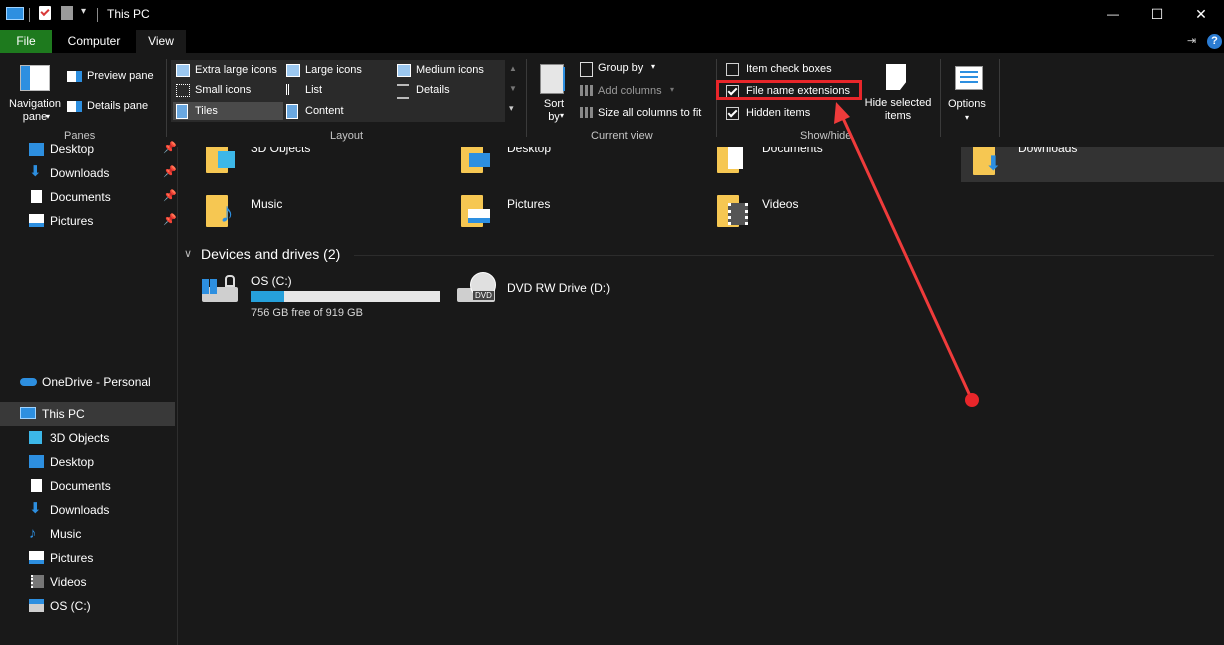 The image size is (1224, 645). Describe the element at coordinates (842, 113) in the screenshot. I see `arrow-head` at that location.